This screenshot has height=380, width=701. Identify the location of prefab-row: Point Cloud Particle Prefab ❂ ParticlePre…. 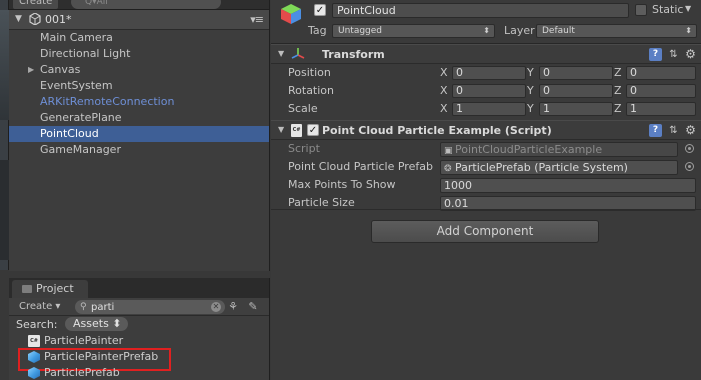
(486, 167).